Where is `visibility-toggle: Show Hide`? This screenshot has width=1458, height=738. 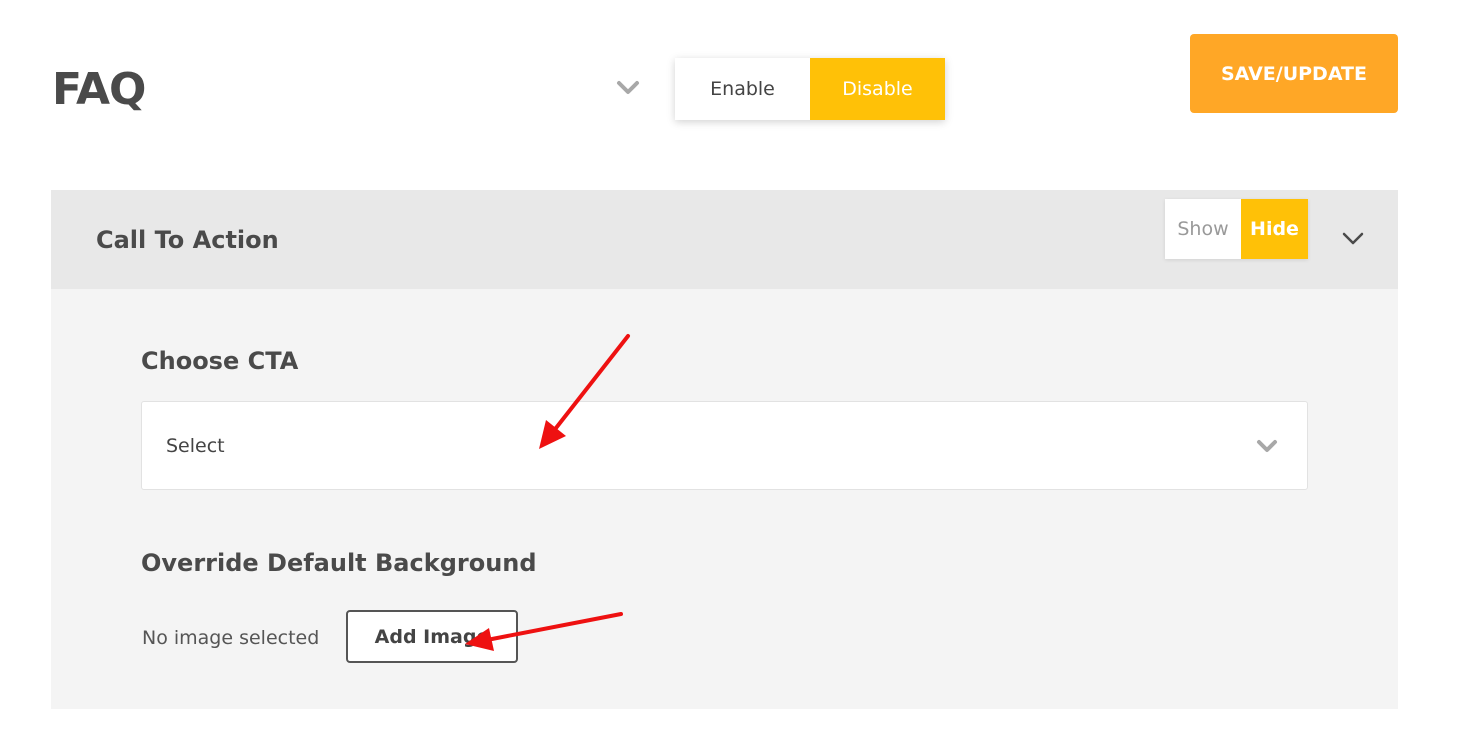
visibility-toggle: Show Hide is located at coordinates (1236, 229).